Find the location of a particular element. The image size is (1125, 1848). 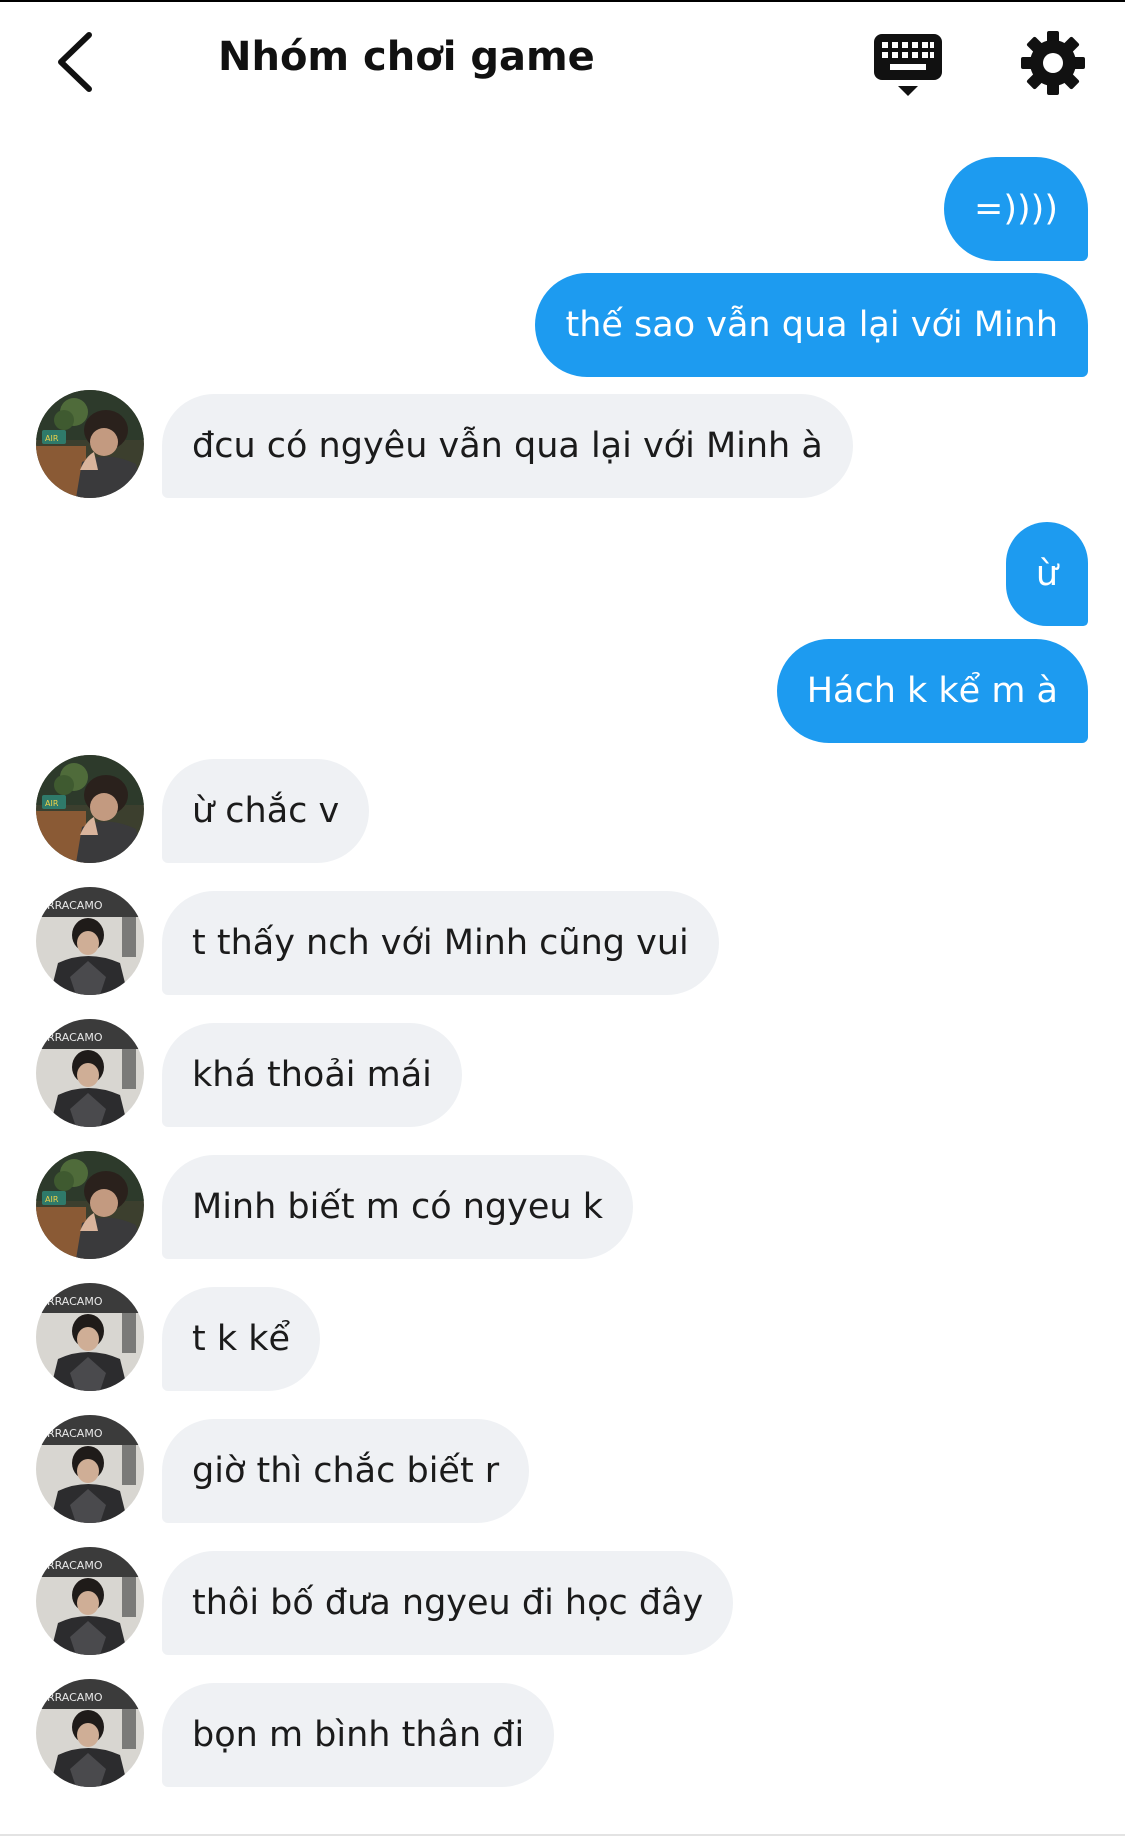

message-text: Minh biết m có ngyeu k is located at coordinates (397, 1207).